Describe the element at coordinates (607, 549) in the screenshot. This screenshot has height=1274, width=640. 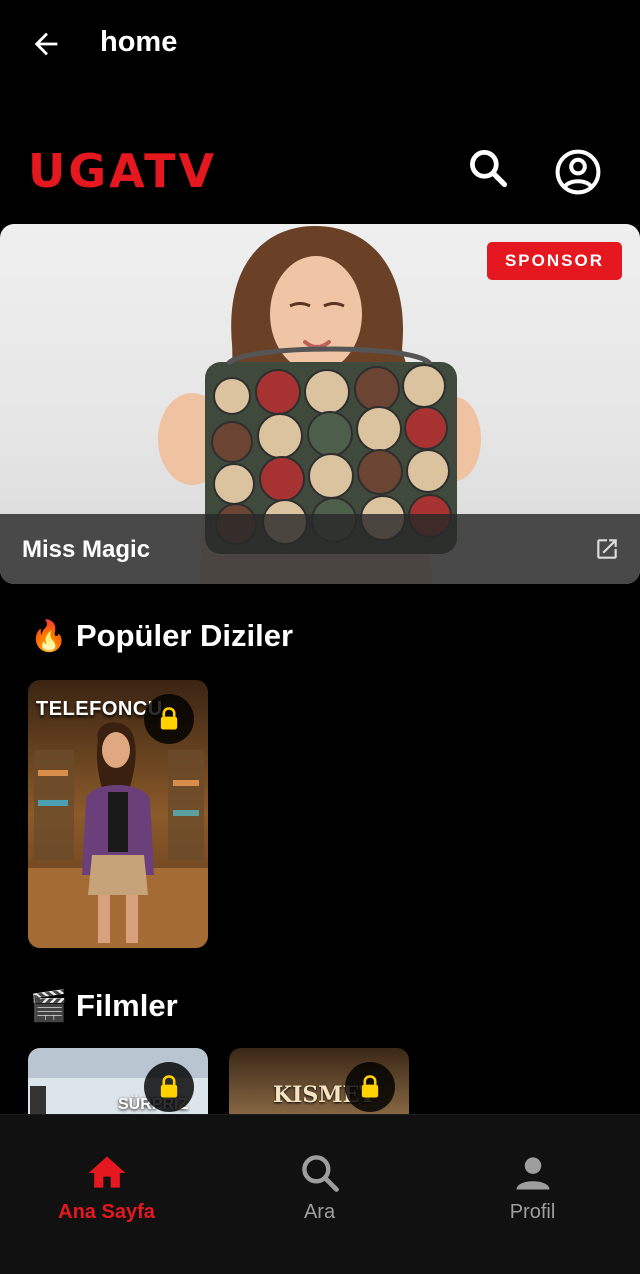
I see `external-link-icon` at that location.